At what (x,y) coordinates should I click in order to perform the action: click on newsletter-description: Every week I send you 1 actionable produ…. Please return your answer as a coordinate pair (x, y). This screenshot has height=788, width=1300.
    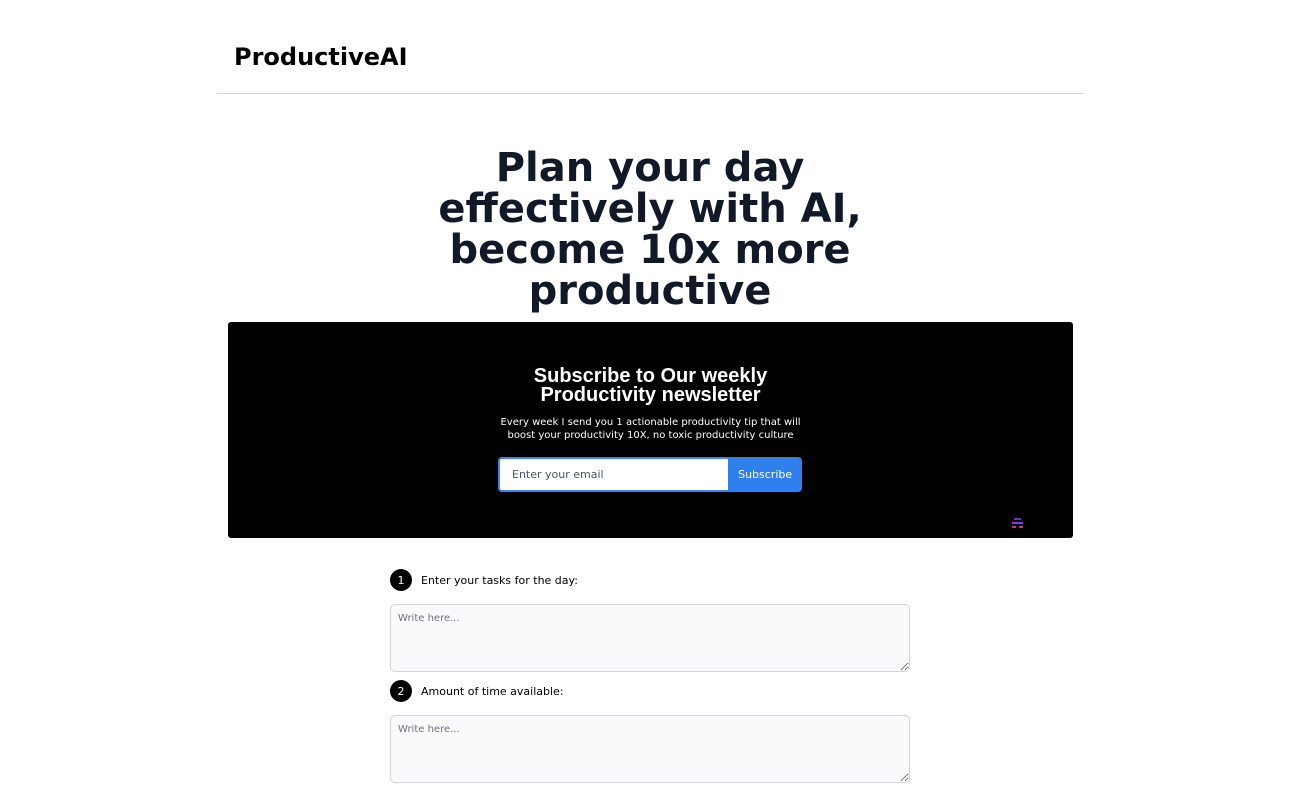
    Looking at the image, I should click on (650, 429).